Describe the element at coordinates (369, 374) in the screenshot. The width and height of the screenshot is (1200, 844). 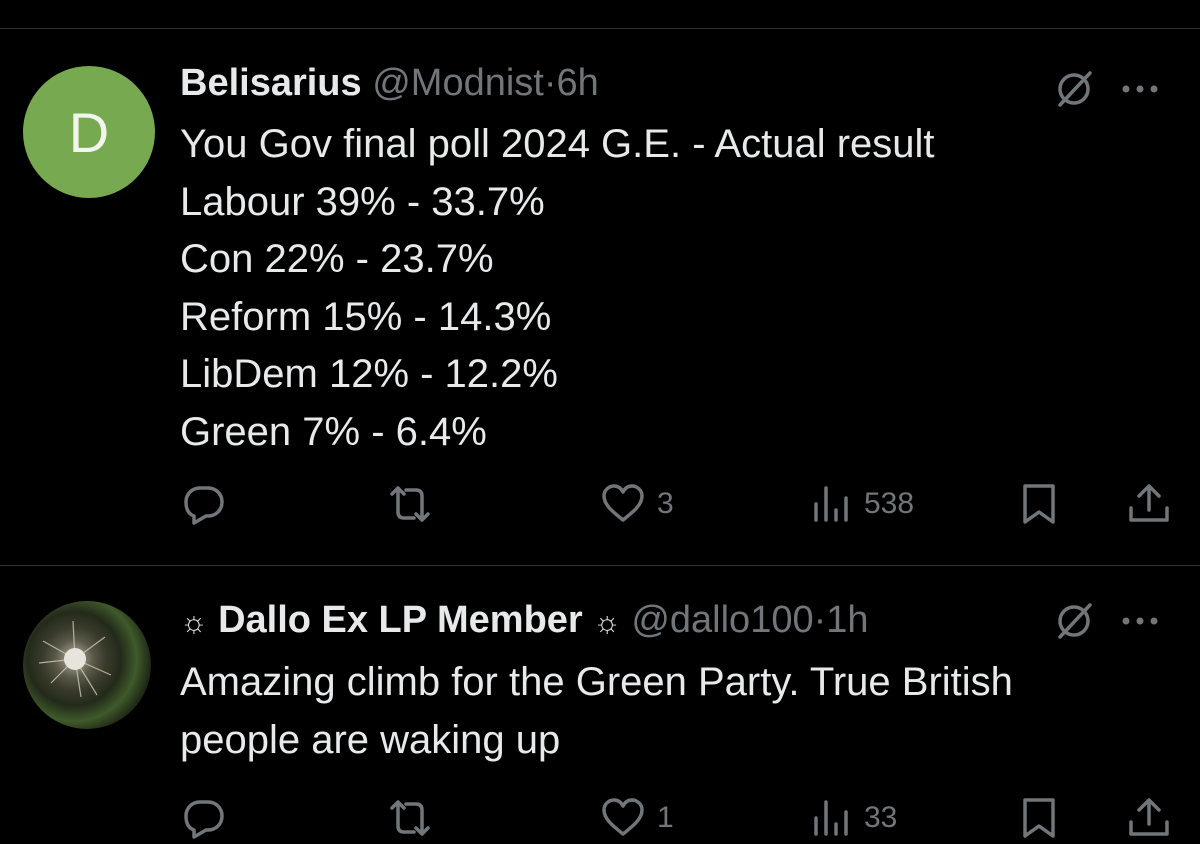
I see `post-line: LibDem 12% - 12.2%` at that location.